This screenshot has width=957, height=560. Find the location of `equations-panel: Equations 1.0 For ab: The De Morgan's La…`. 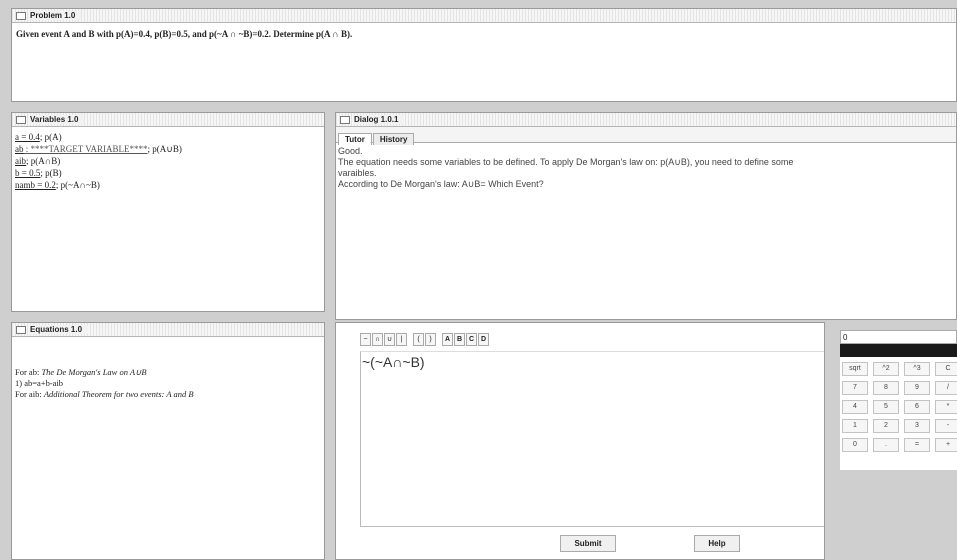

equations-panel: Equations 1.0 For ab: The De Morgan's La… is located at coordinates (168, 441).